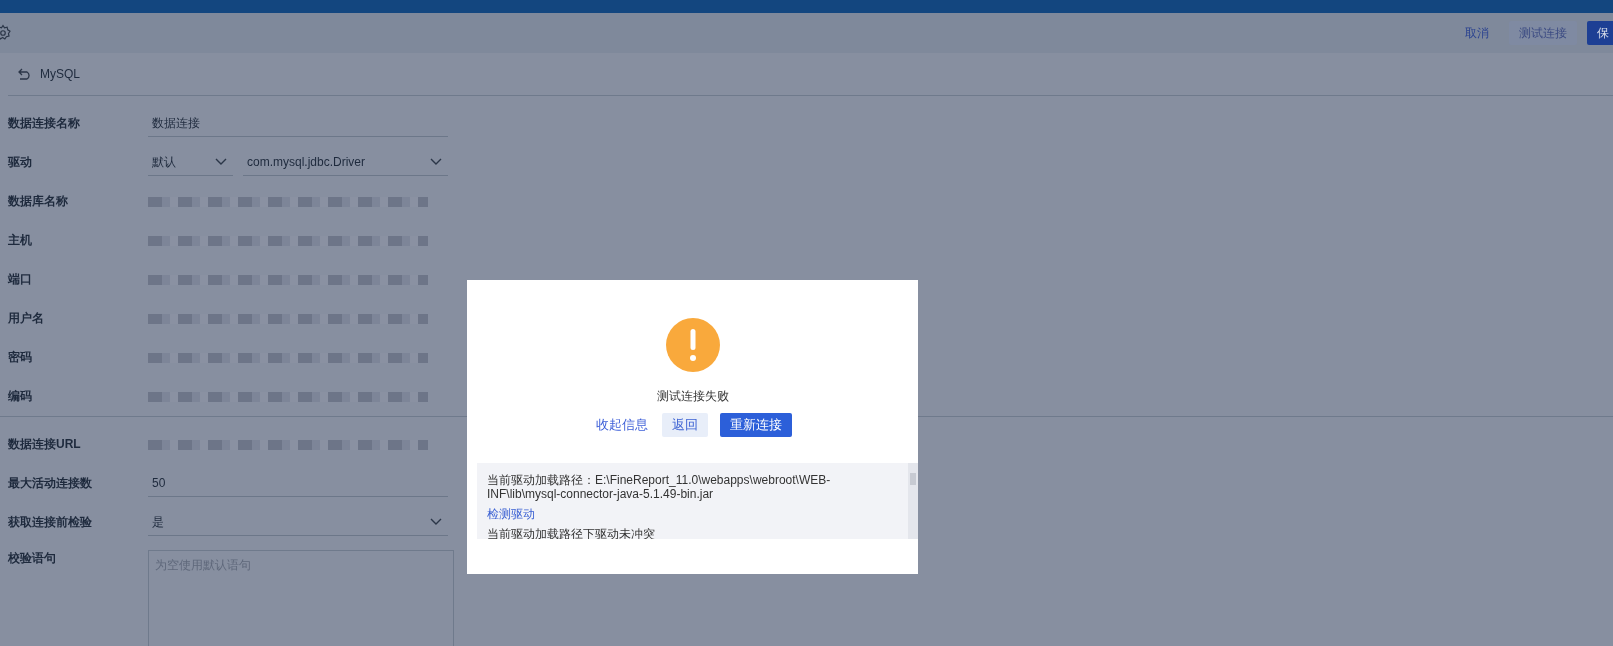 This screenshot has width=1613, height=646. Describe the element at coordinates (50, 522) in the screenshot. I see `field-label: 获取连接前检验` at that location.